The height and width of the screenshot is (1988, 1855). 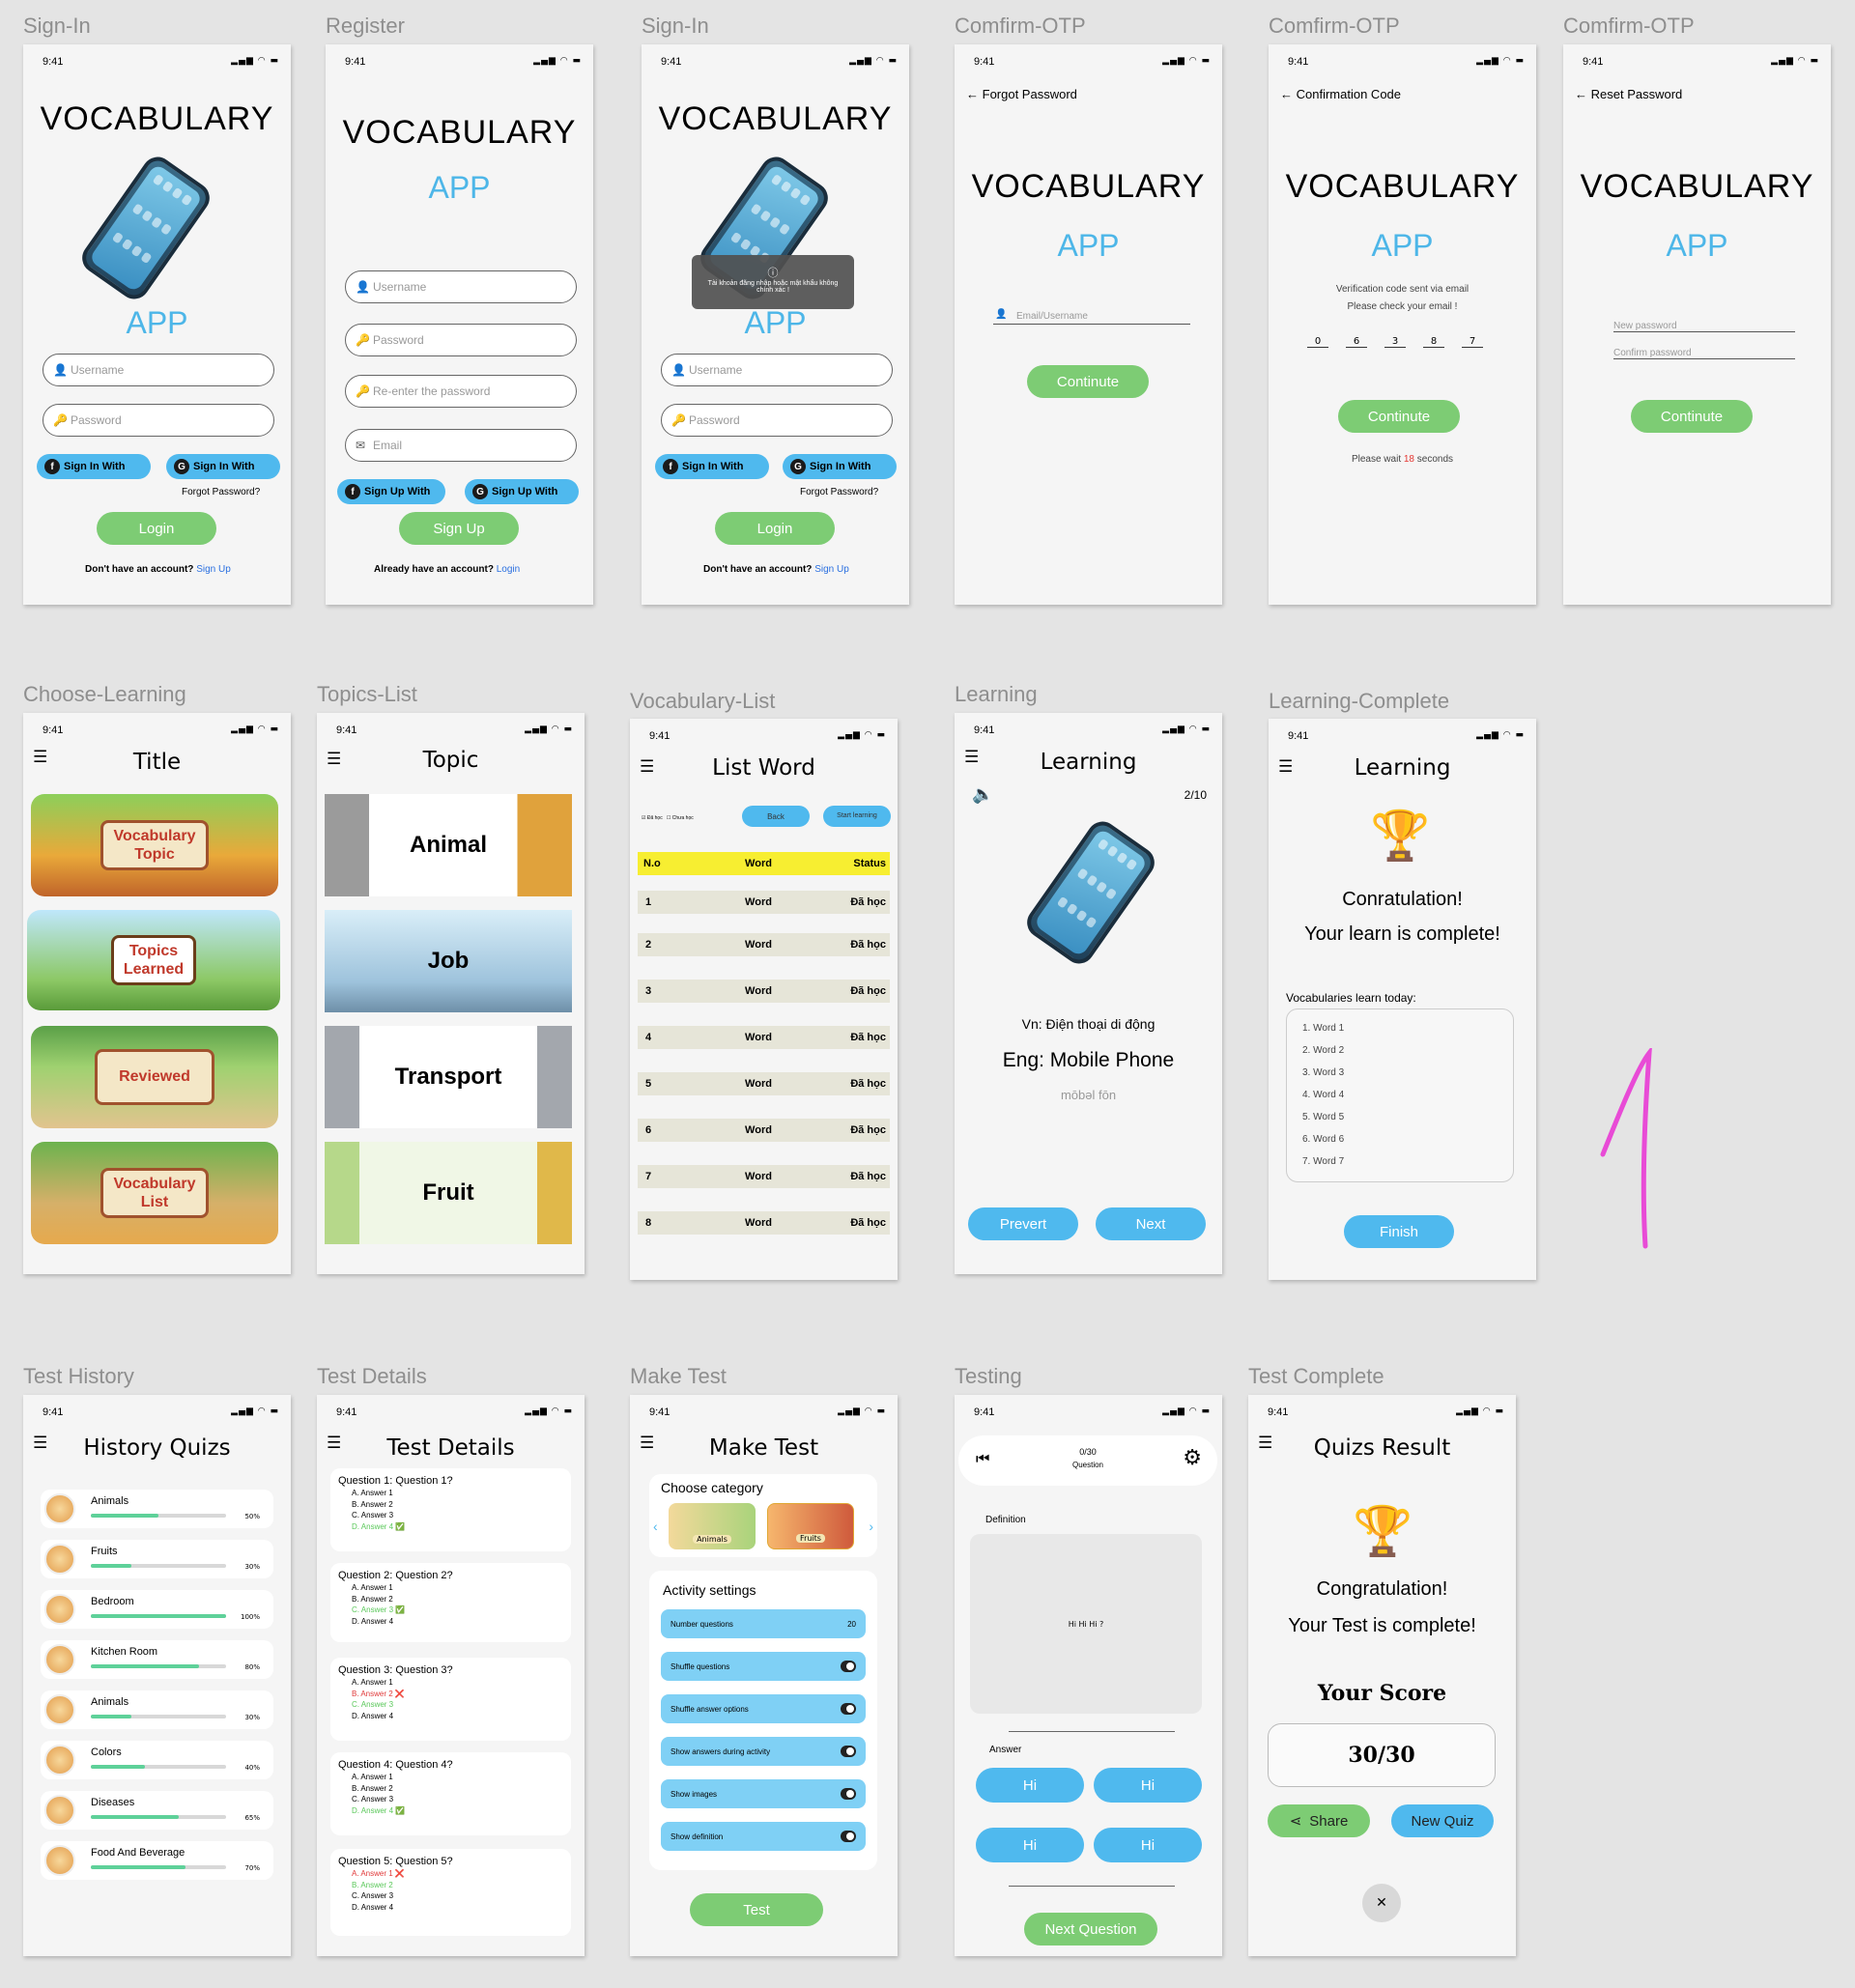 What do you see at coordinates (1151, 1223) in the screenshot?
I see `next-button: Next` at bounding box center [1151, 1223].